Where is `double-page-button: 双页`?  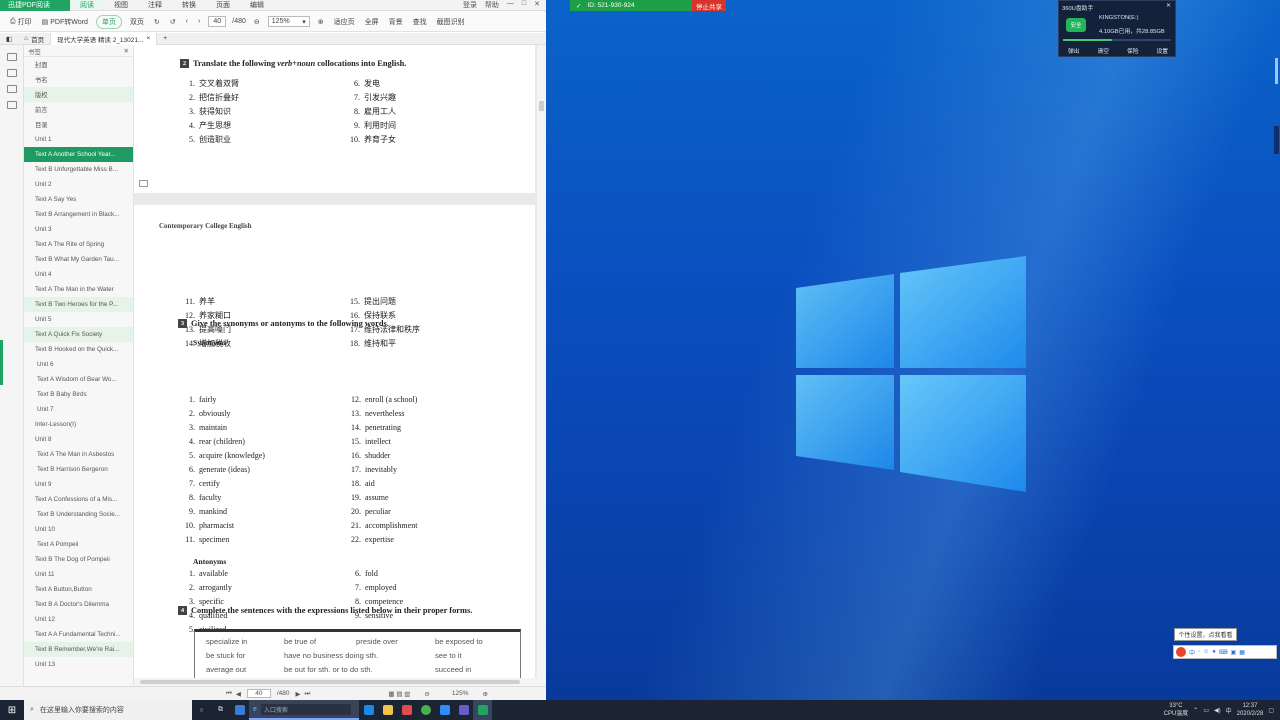 double-page-button: 双页 is located at coordinates (137, 22).